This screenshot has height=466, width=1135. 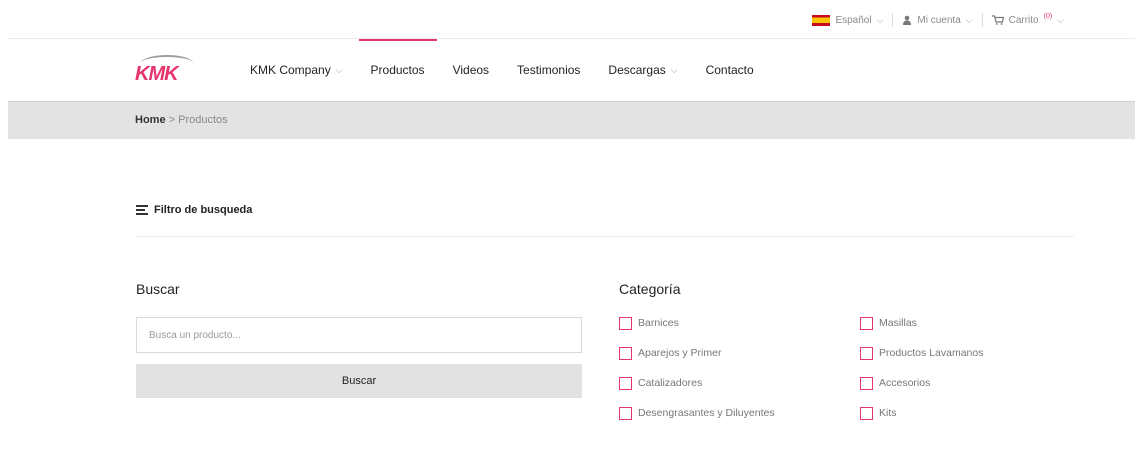 I want to click on cart-menu: Carrito (0) ⌵, so click(x=1028, y=19).